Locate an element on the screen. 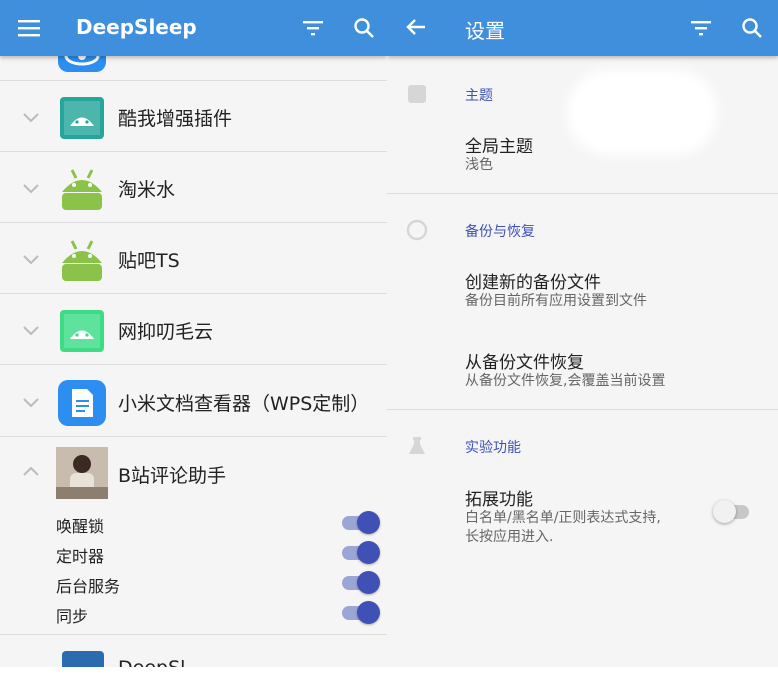  section-header-backup: 备份与恢复 is located at coordinates (500, 232).